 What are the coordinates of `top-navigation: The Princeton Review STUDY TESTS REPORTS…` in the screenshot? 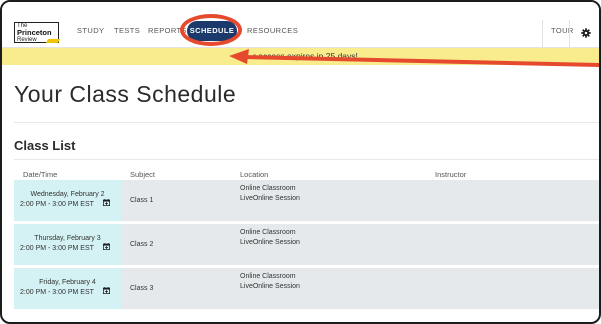 It's located at (300, 25).